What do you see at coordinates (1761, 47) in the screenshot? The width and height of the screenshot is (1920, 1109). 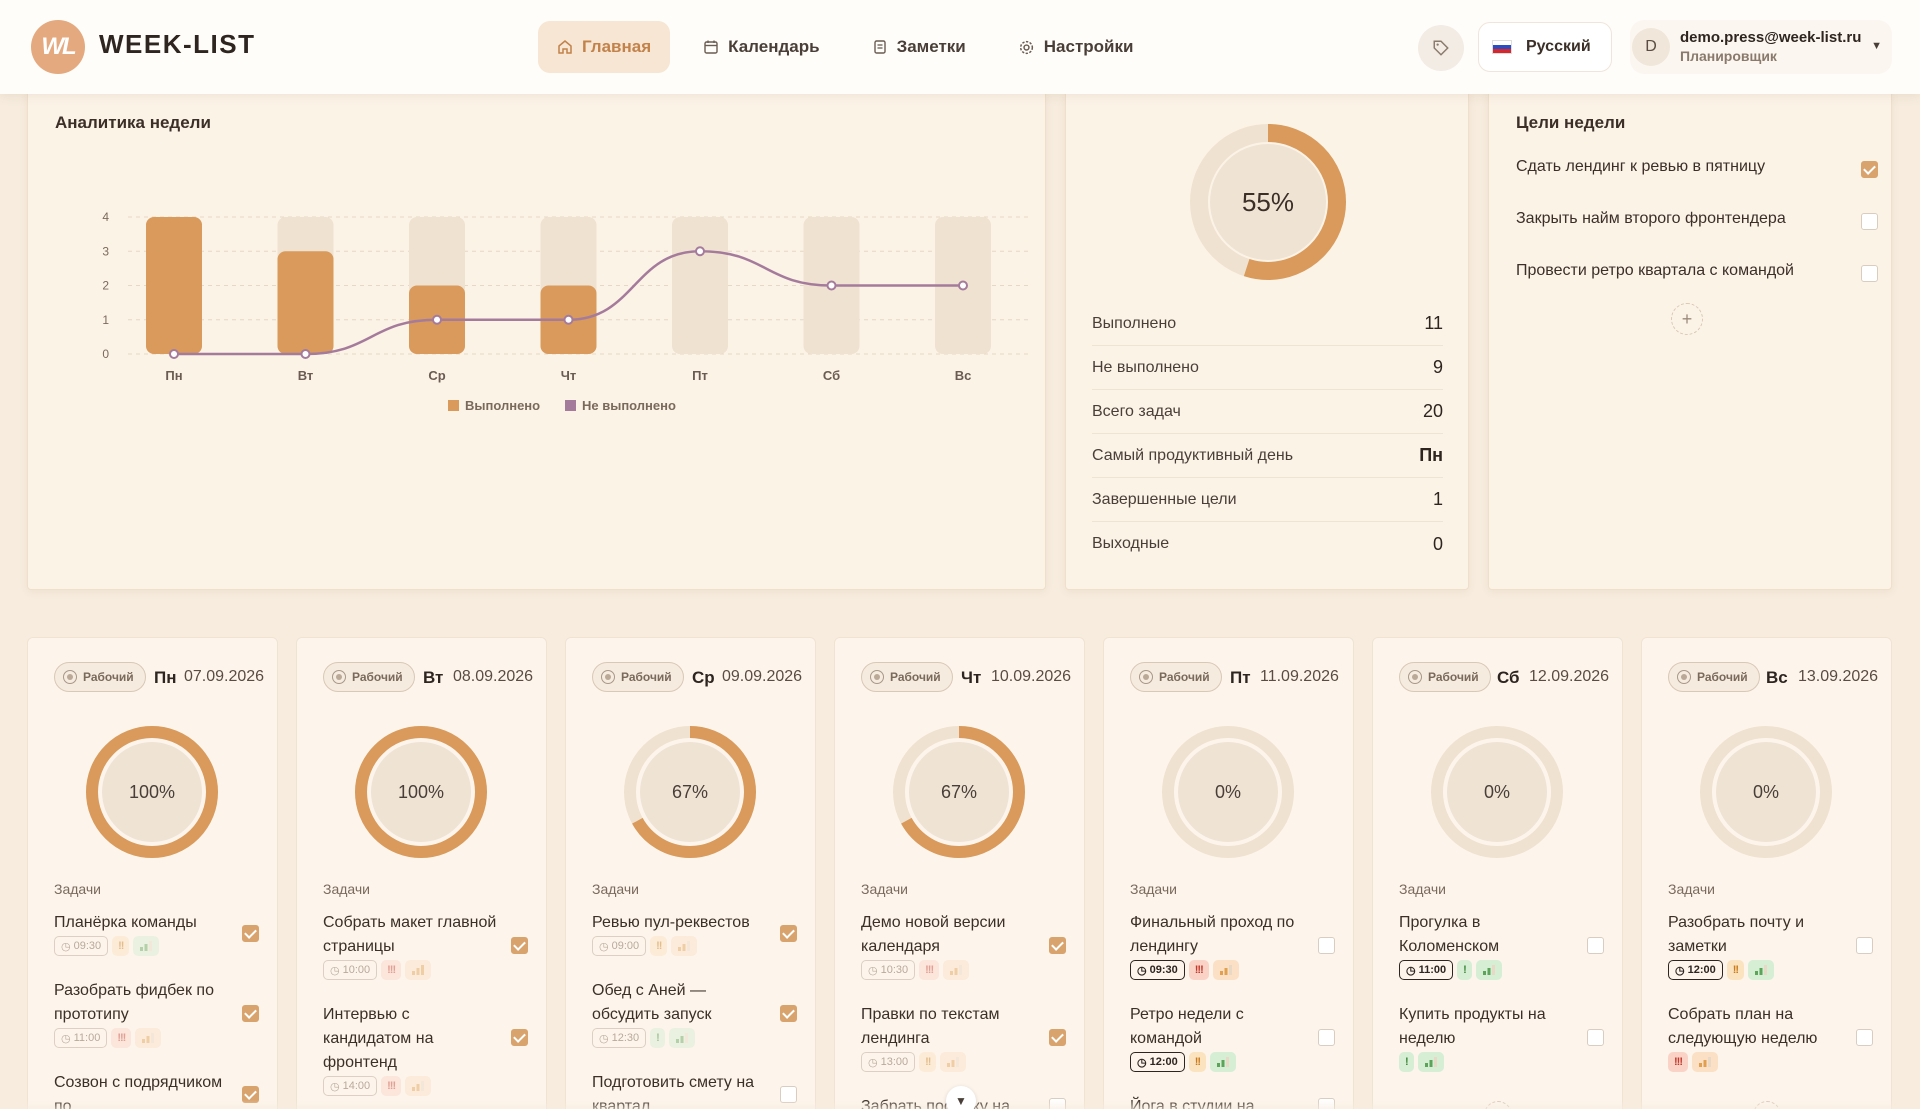 I see `user-menu: D demo.press@week-list.ru Планировщик ▼` at bounding box center [1761, 47].